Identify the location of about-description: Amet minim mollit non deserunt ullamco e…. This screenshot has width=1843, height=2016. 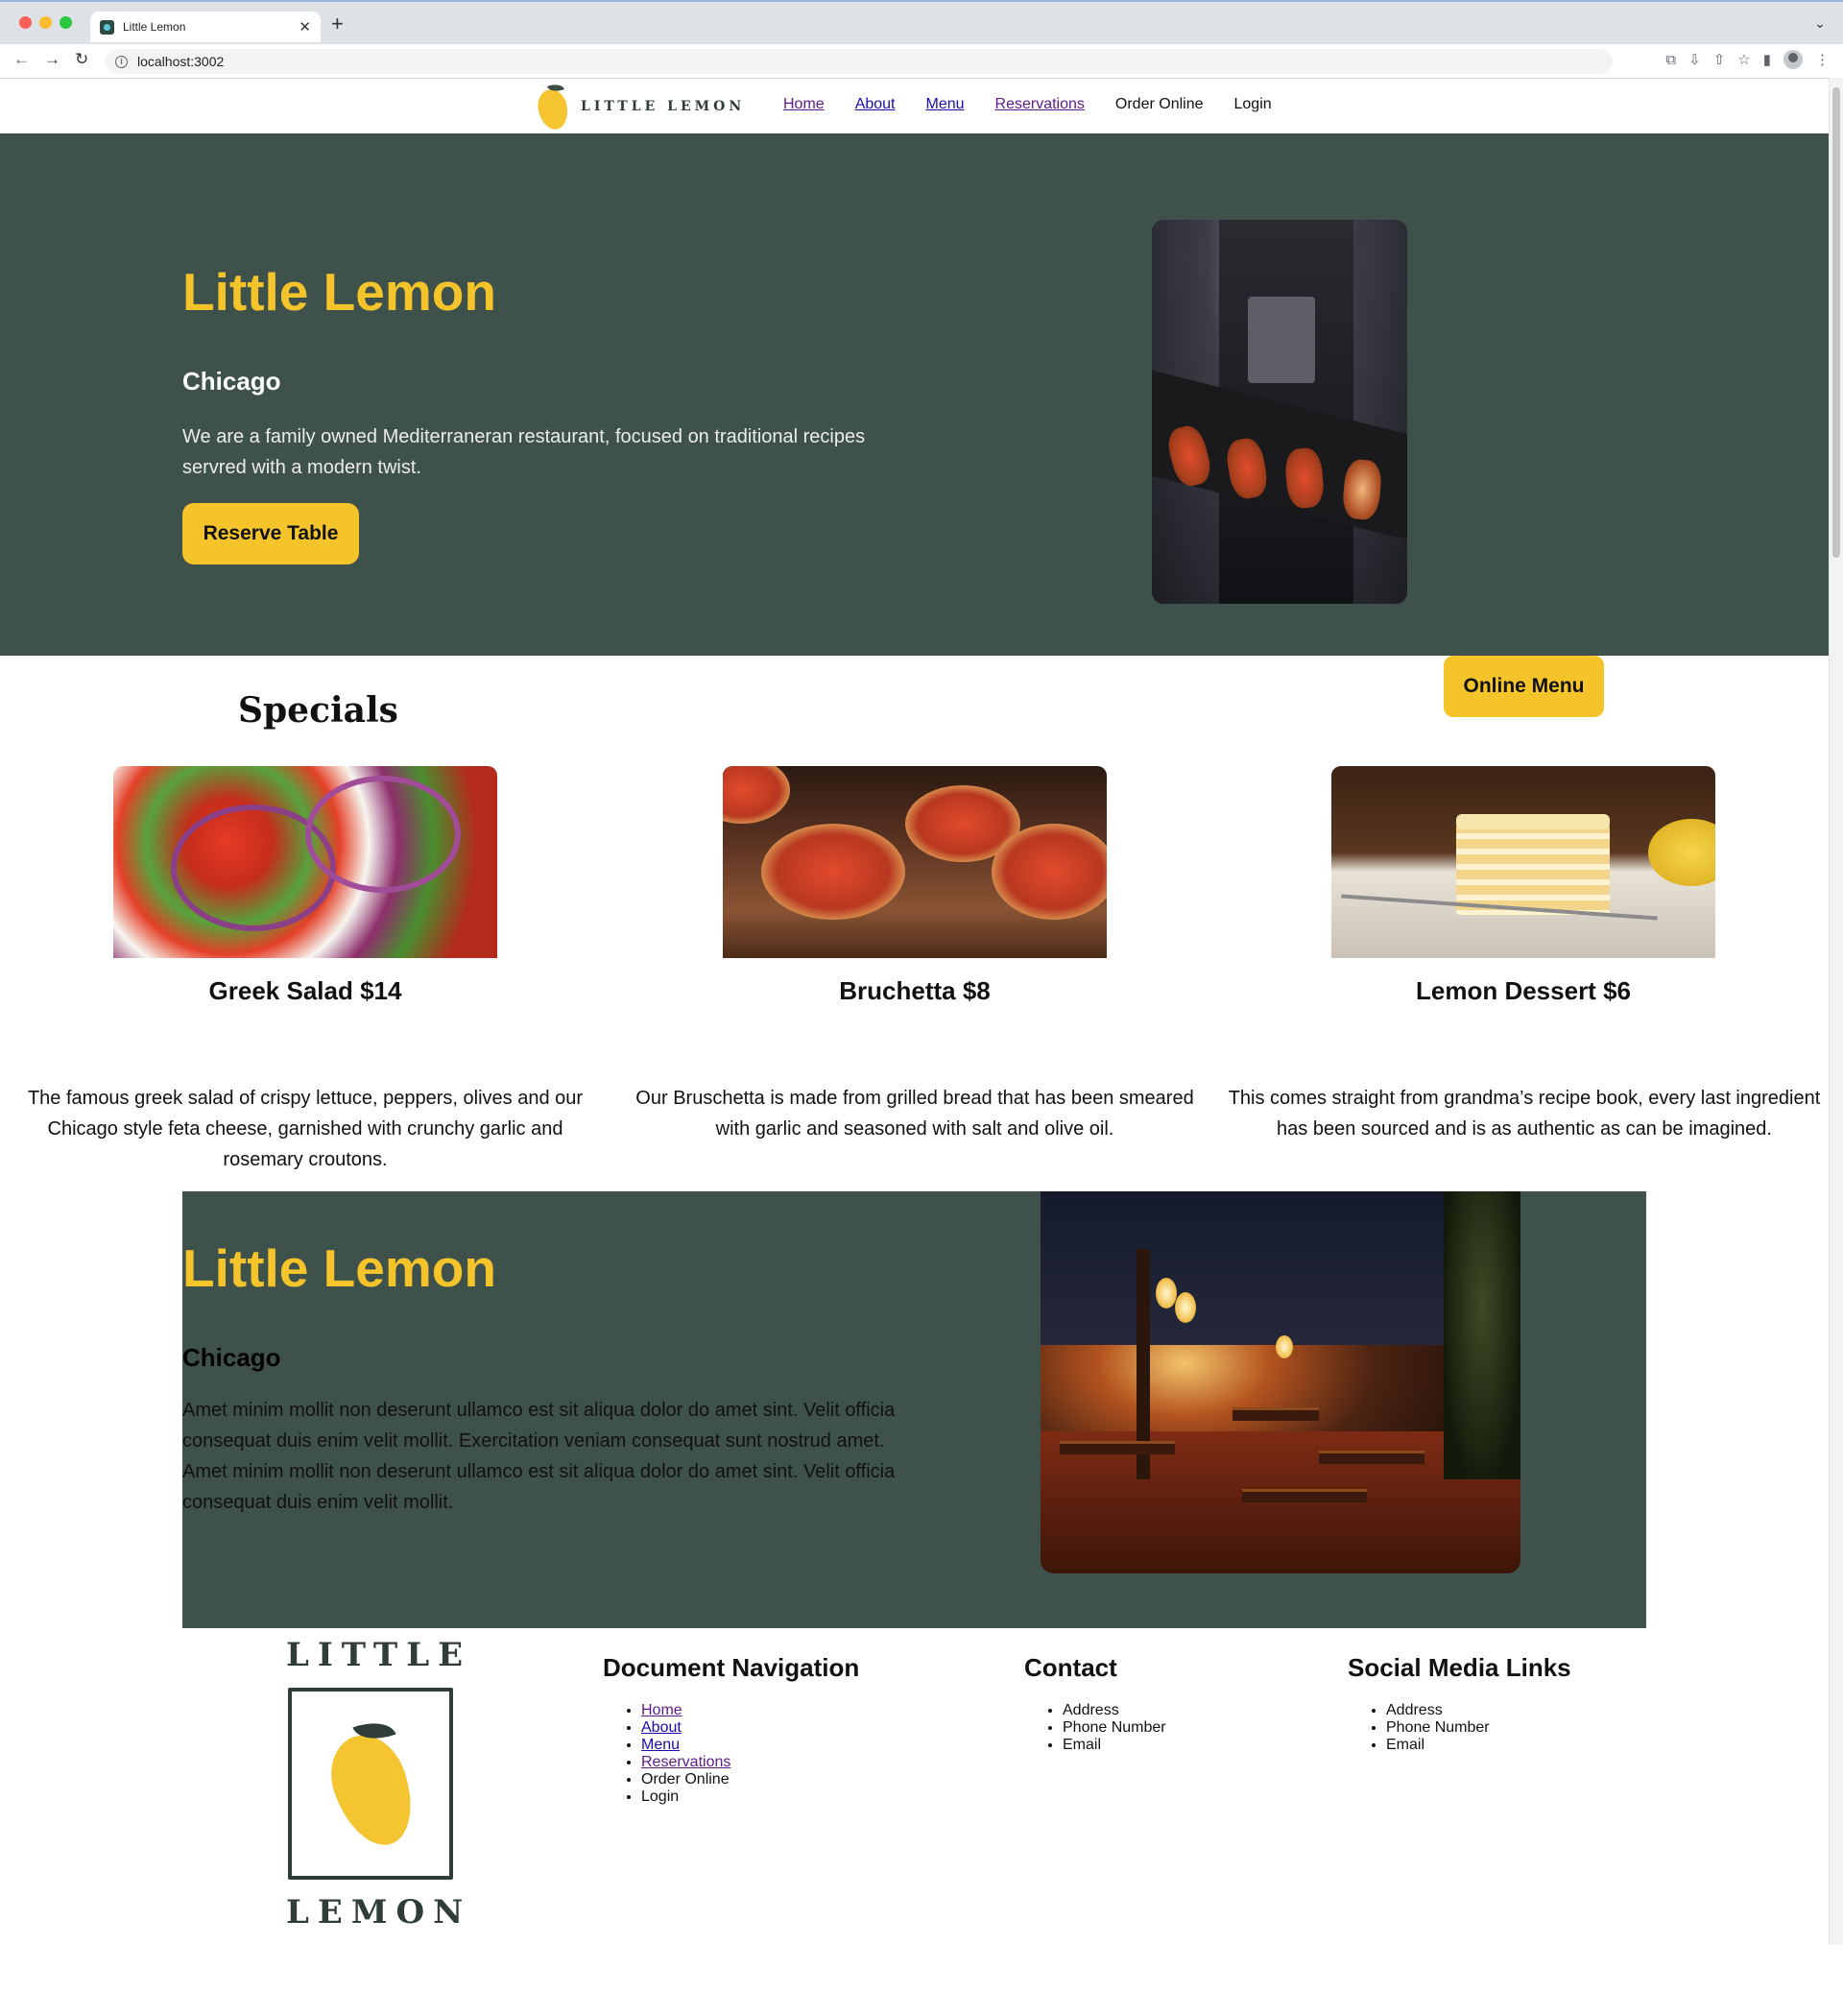
(539, 1456).